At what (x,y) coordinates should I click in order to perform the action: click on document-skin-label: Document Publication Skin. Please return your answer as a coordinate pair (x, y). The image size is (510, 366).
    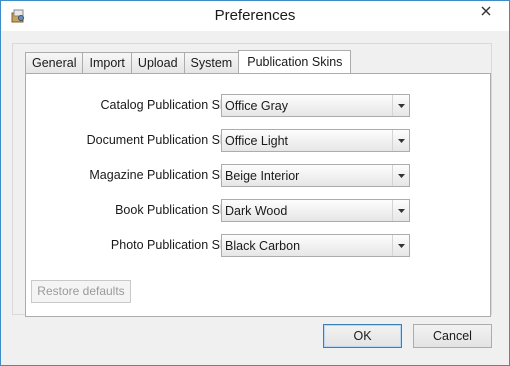
    Looking at the image, I should click on (161, 140).